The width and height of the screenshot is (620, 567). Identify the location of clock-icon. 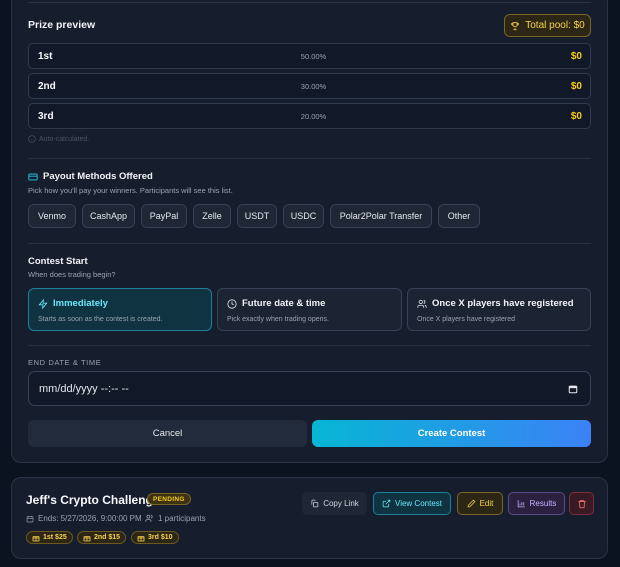
(232, 303).